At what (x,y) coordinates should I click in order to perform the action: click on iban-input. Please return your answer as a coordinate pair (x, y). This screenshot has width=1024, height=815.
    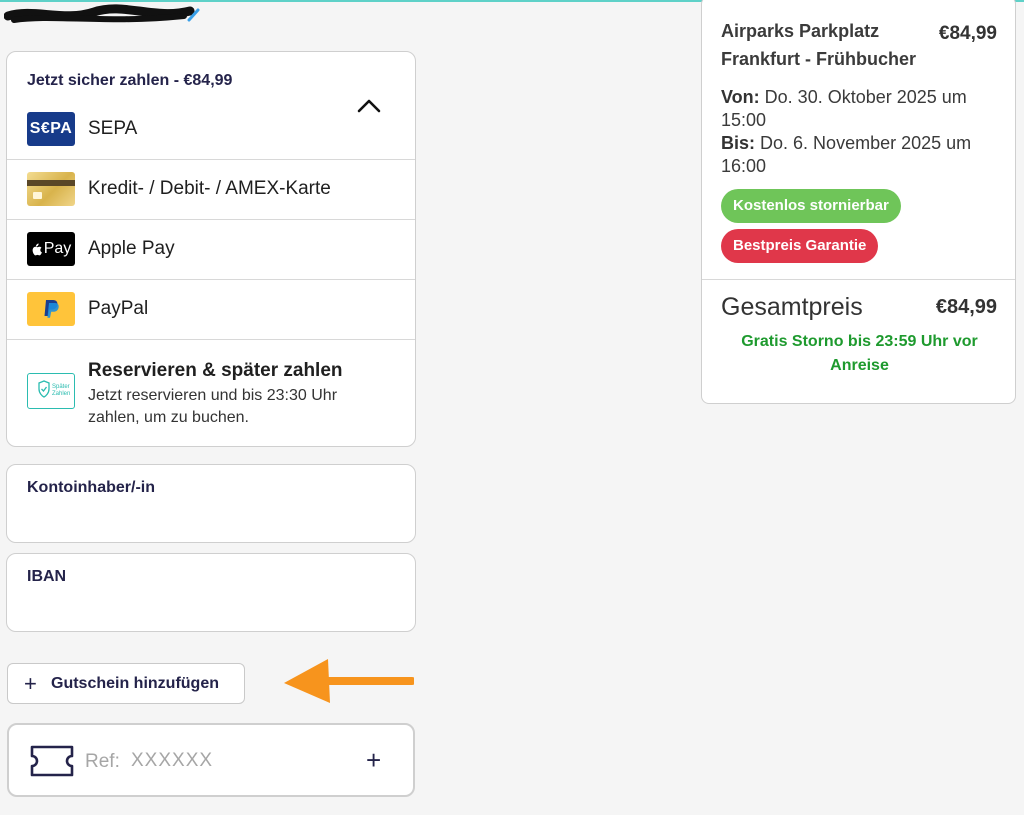
    Looking at the image, I should click on (212, 608).